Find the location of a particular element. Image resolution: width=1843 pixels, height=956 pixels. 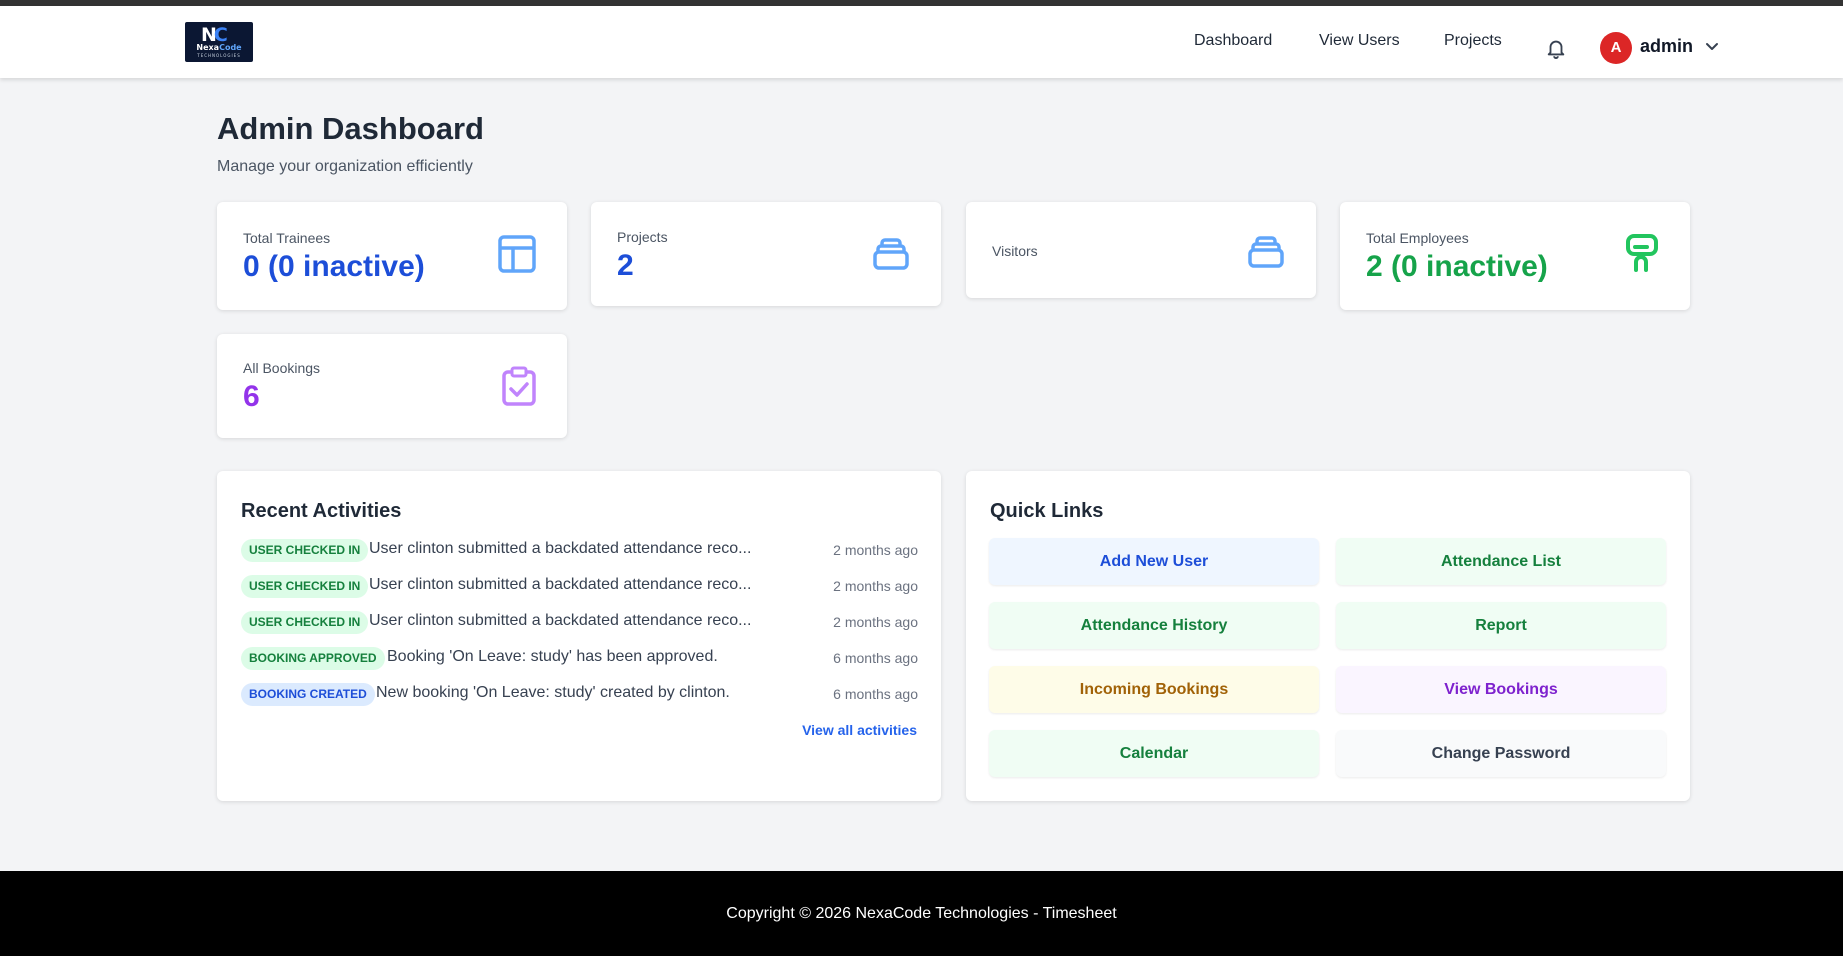

change-password-button: Change Password is located at coordinates (1501, 753).